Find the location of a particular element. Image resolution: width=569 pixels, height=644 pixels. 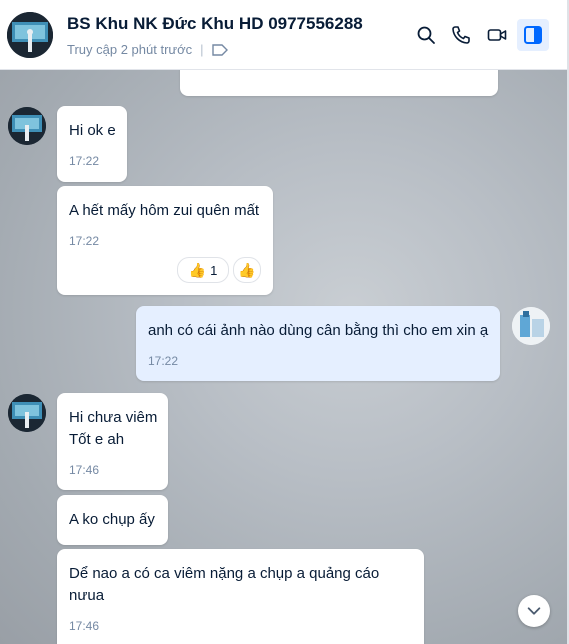

reaction-add-button: 👍 is located at coordinates (247, 270).